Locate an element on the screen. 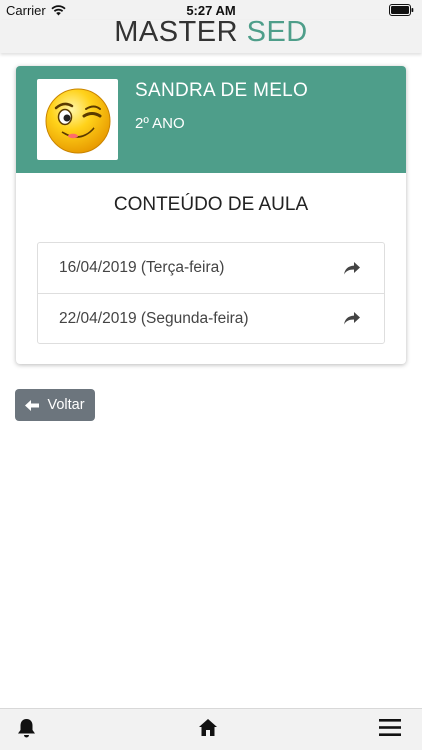 The image size is (422, 750). avatar is located at coordinates (77, 119).